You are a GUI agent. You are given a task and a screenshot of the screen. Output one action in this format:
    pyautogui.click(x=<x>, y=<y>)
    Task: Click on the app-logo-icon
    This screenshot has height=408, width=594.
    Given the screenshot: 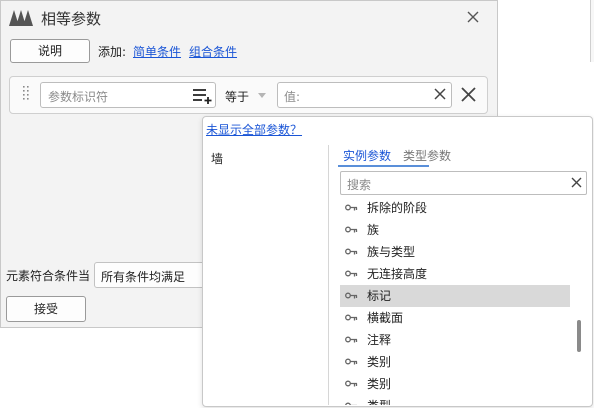 What is the action you would take?
    pyautogui.click(x=21, y=18)
    